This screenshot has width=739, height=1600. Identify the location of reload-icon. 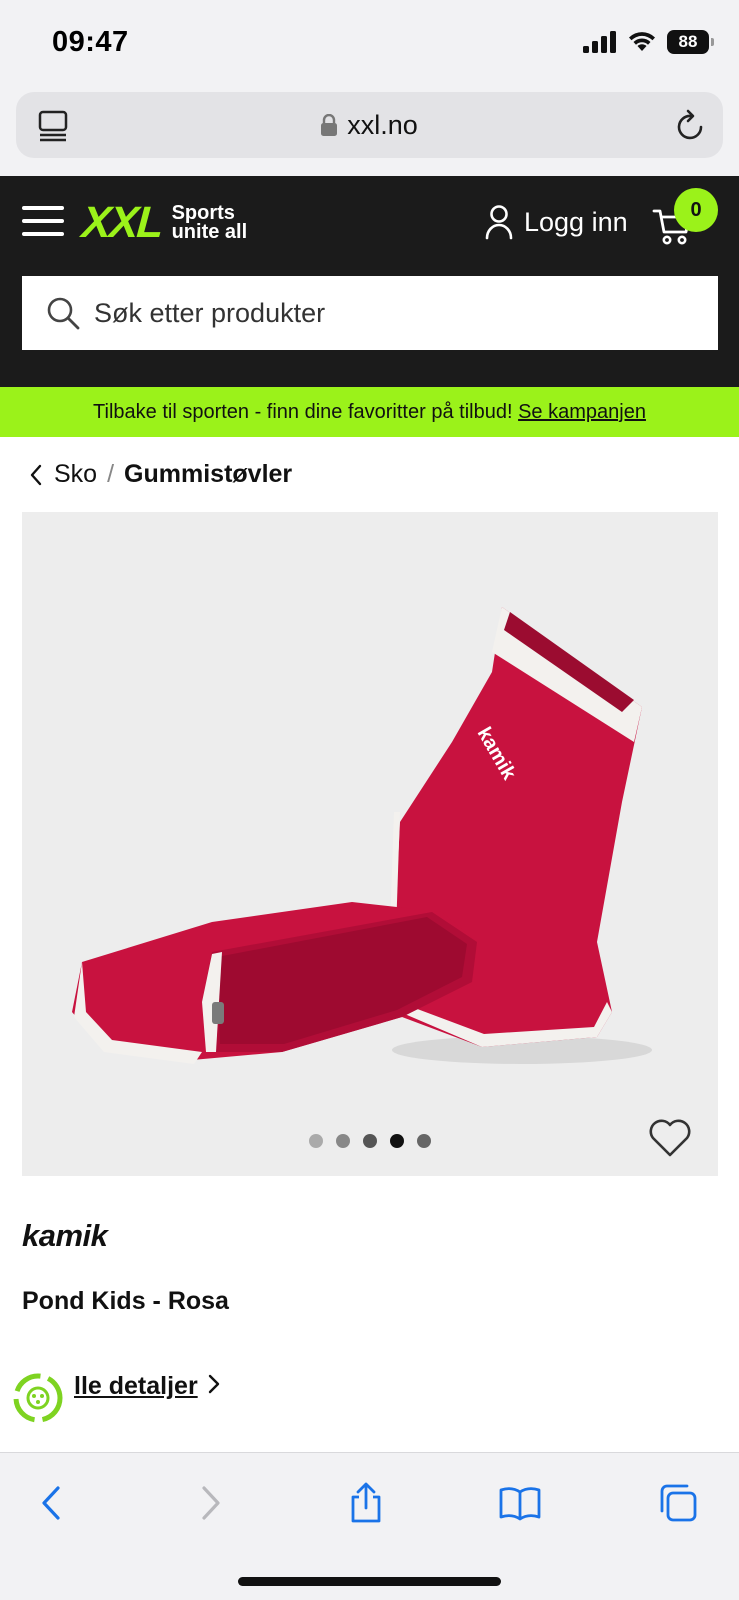
(691, 125).